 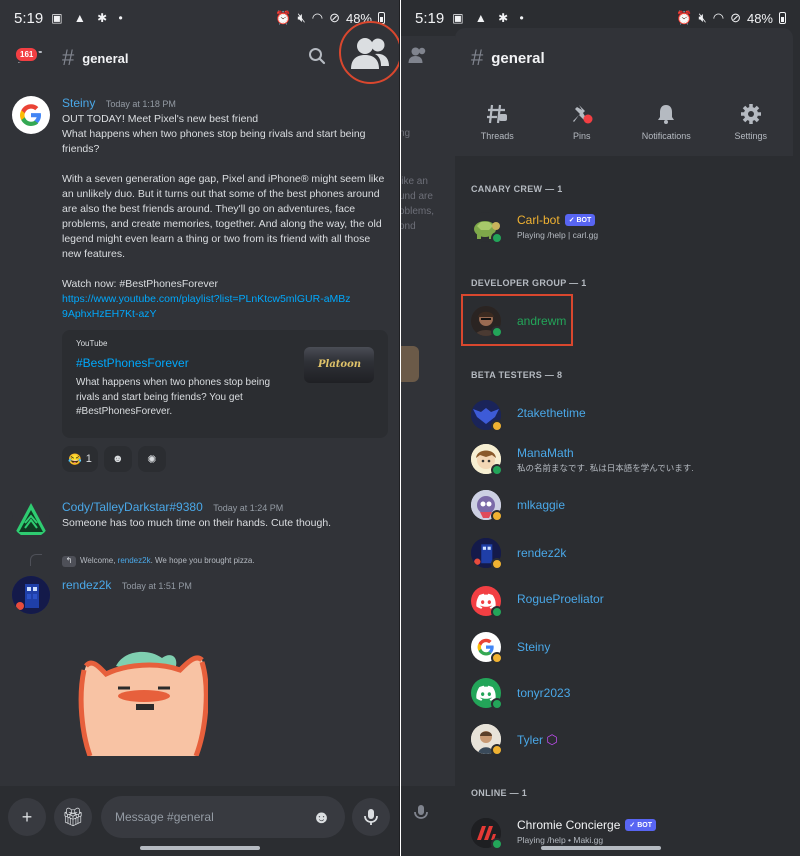 What do you see at coordinates (408, 226) in the screenshot?
I see `peek-text: ond` at bounding box center [408, 226].